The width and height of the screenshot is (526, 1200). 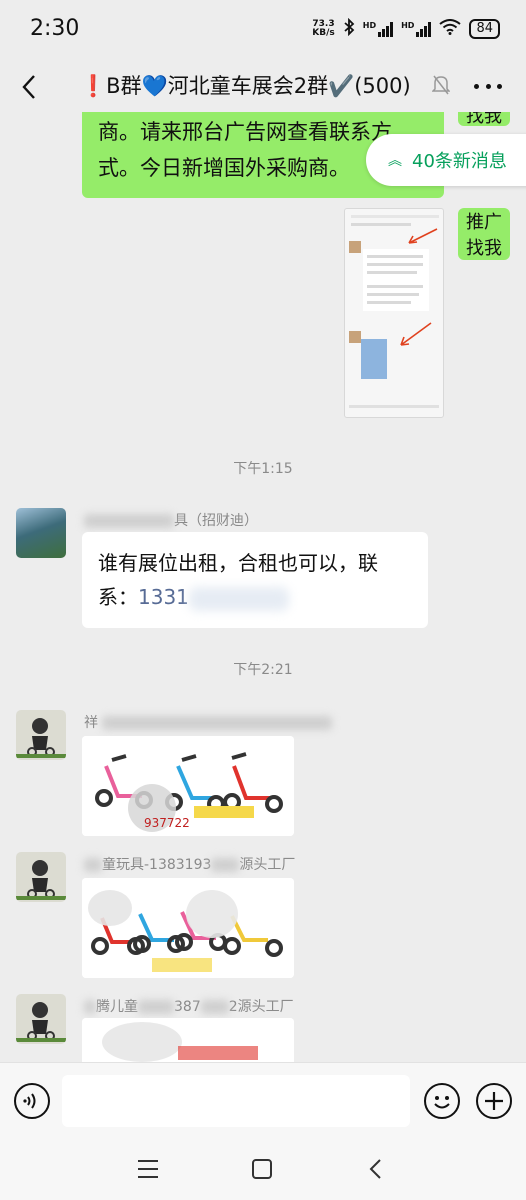 What do you see at coordinates (394, 313) in the screenshot?
I see `screenshot-image-message` at bounding box center [394, 313].